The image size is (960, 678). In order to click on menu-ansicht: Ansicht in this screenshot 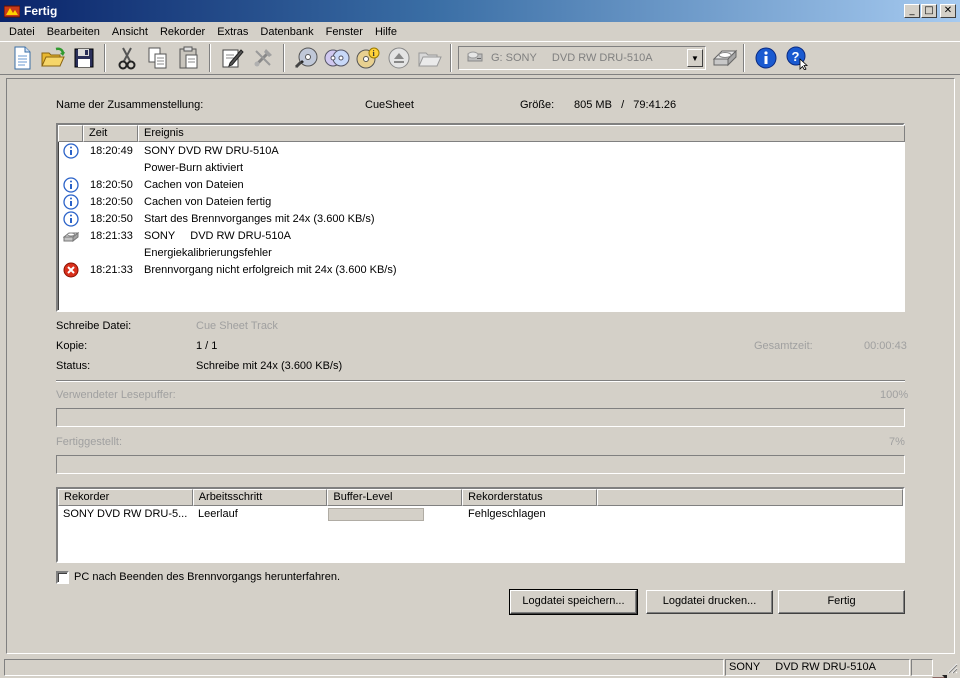, I will do `click(130, 32)`.